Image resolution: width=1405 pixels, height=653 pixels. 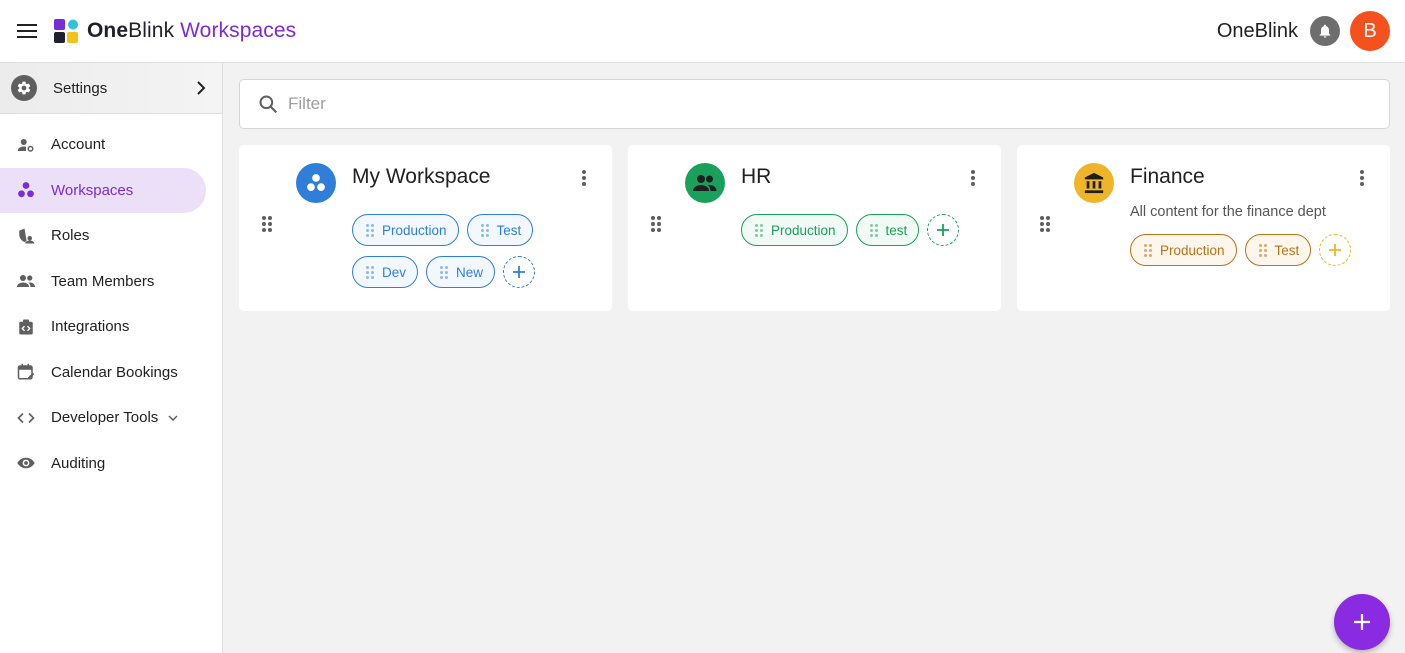 I want to click on tag-label: test, so click(x=896, y=230).